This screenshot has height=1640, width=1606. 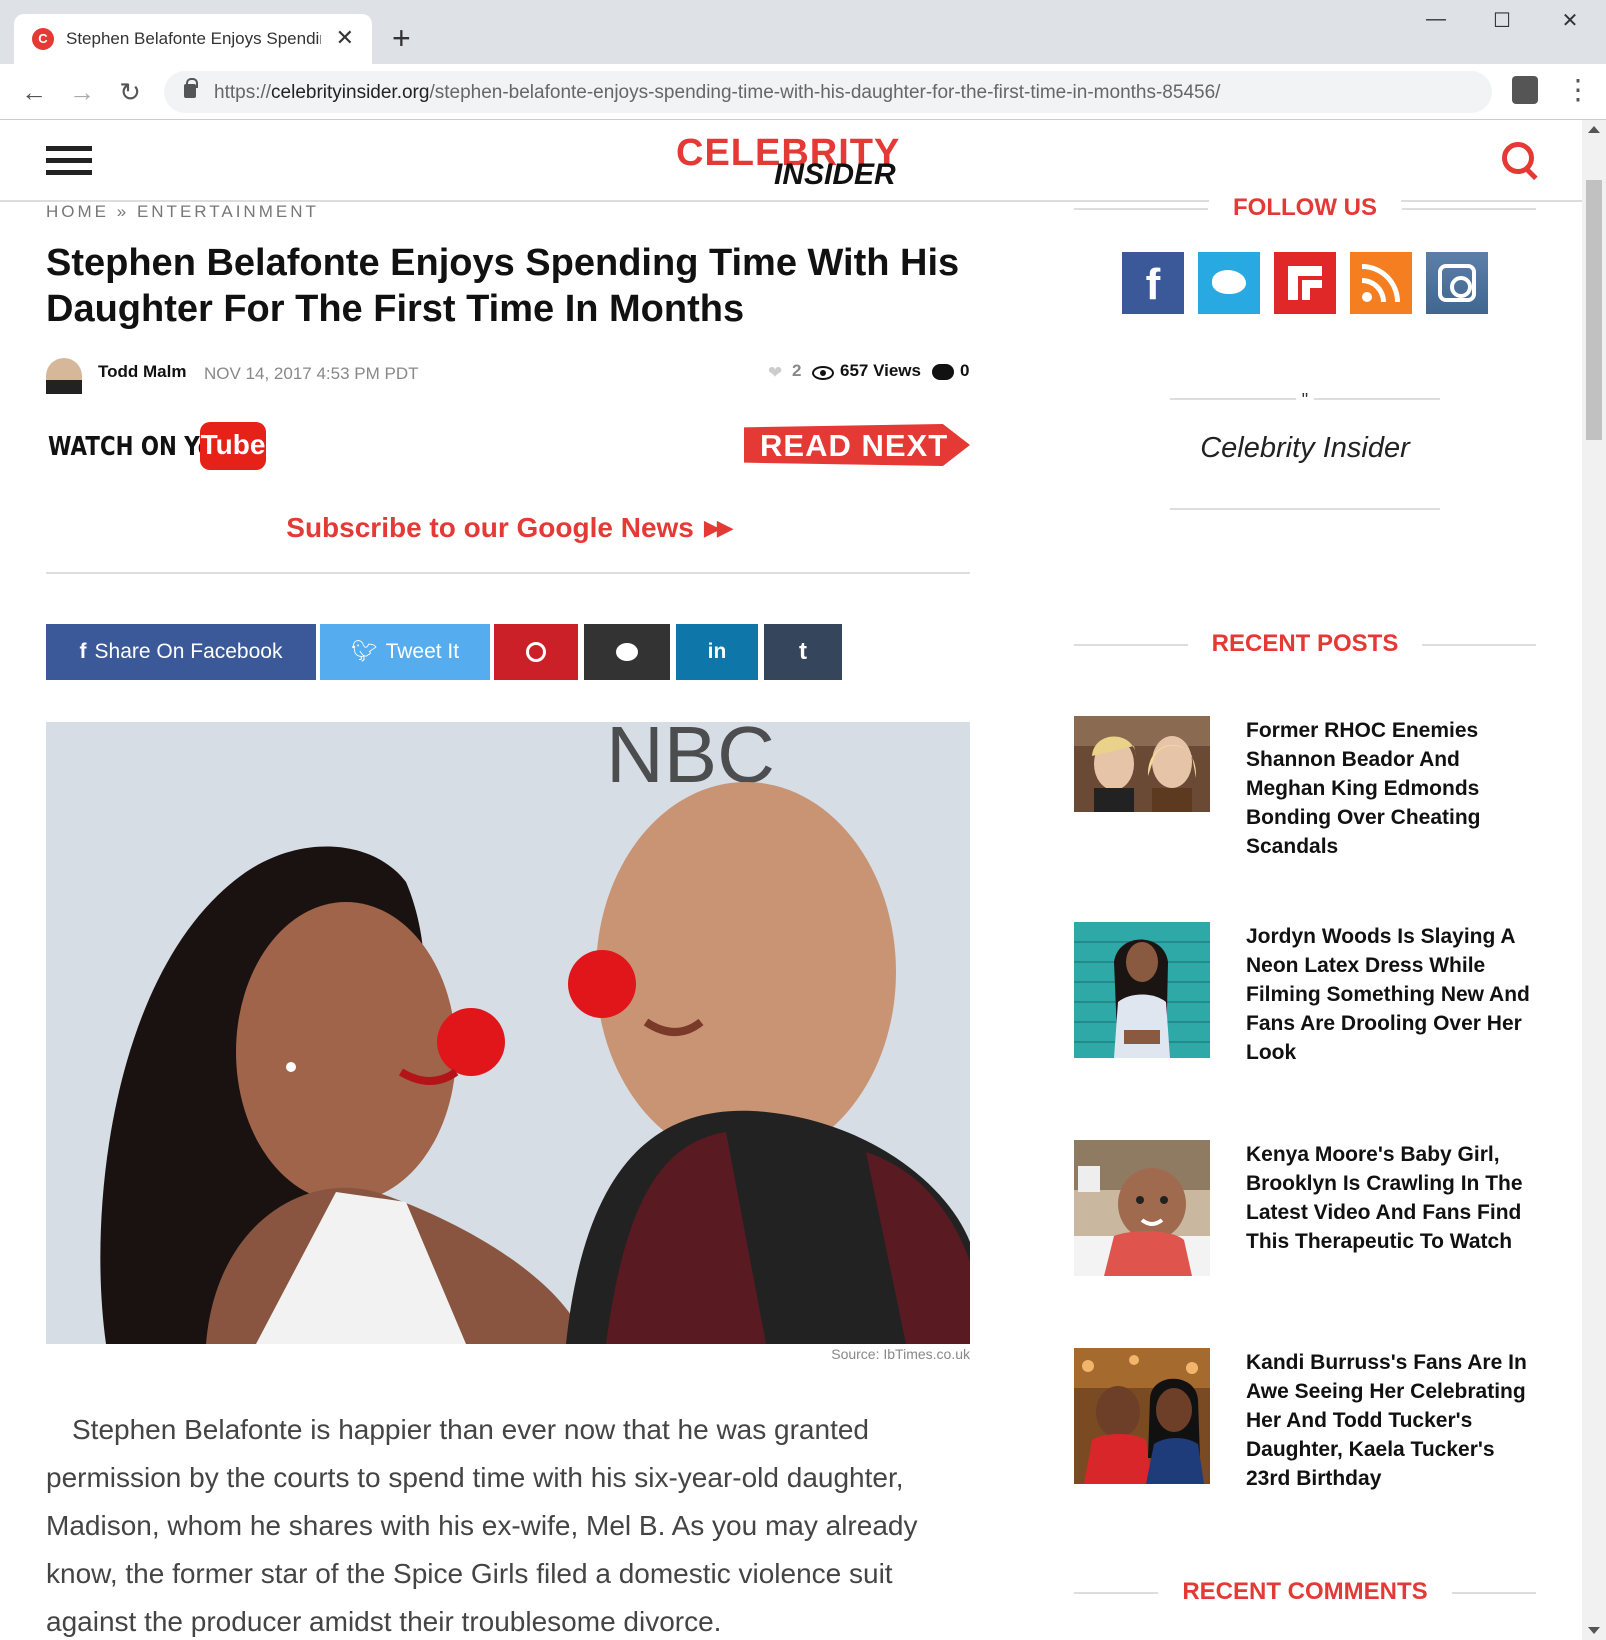 I want to click on image-source-caption: Source: IbTimes.co.uk, so click(x=900, y=1354).